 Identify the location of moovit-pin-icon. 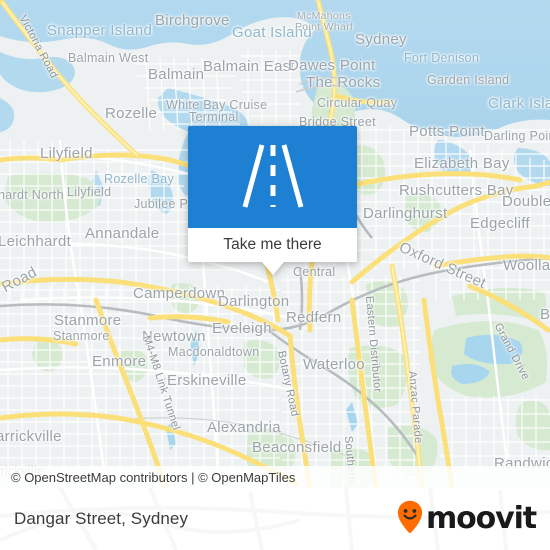
(410, 519).